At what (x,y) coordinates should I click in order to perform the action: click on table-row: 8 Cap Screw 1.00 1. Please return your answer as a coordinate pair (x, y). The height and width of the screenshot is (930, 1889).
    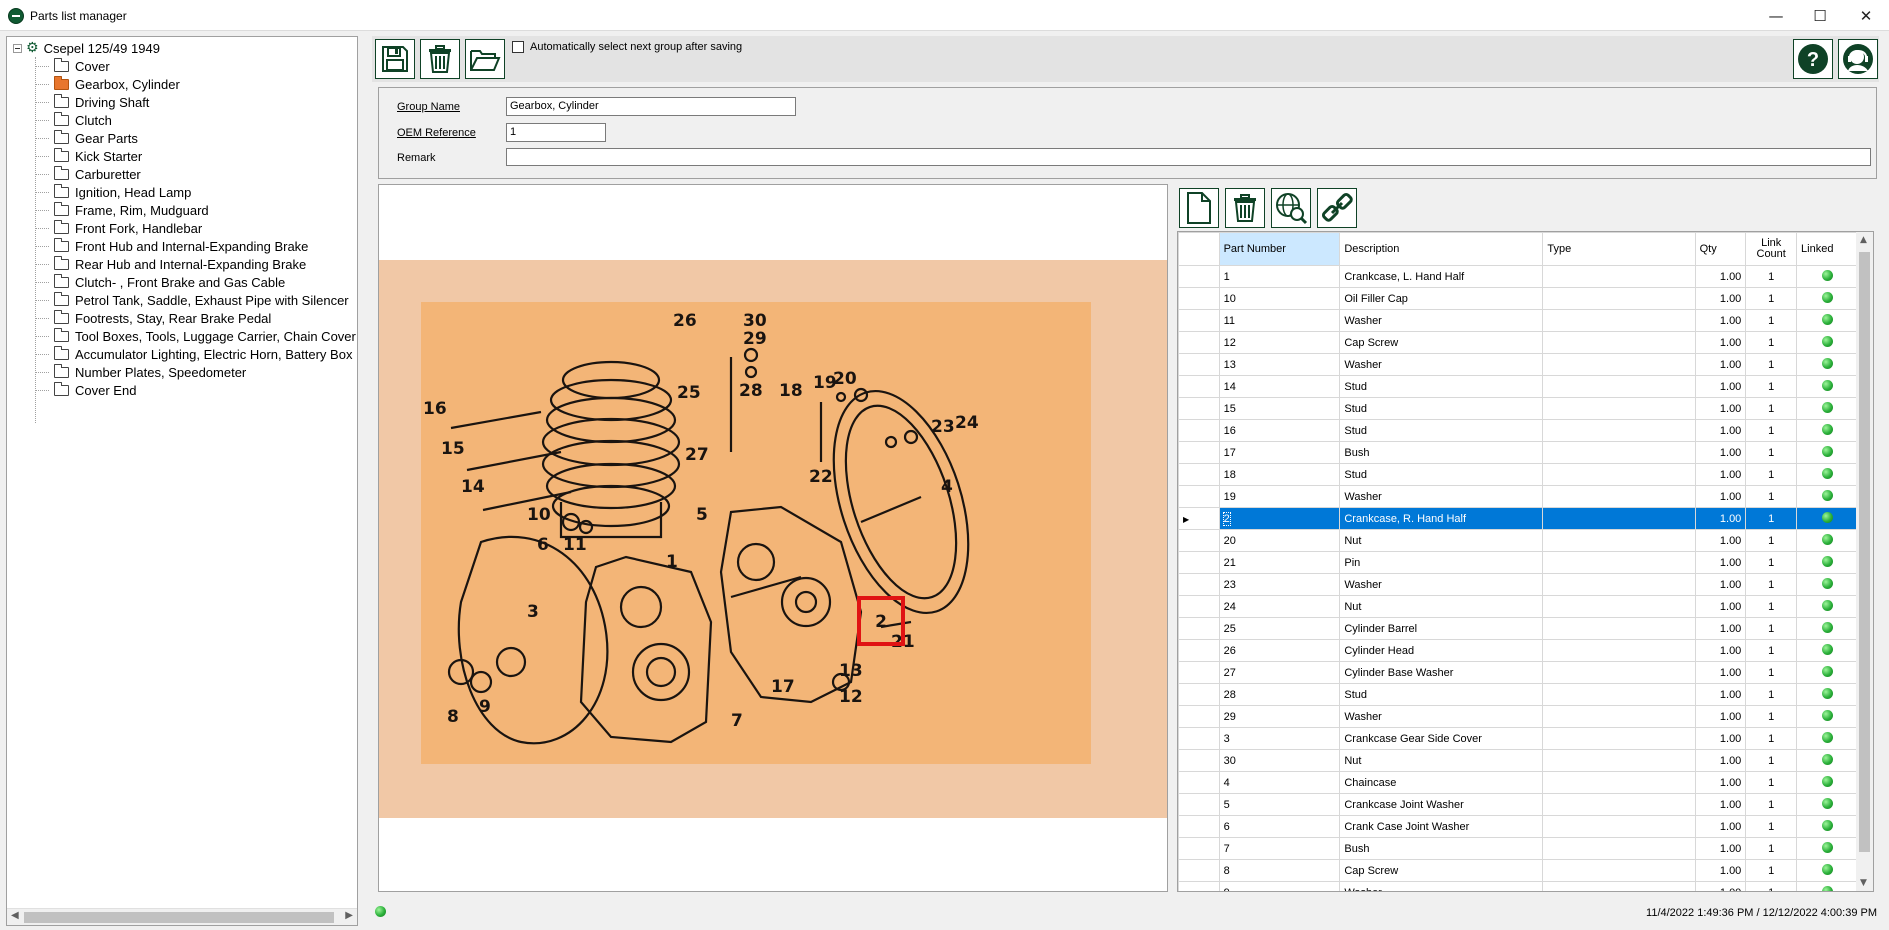
    Looking at the image, I should click on (1518, 870).